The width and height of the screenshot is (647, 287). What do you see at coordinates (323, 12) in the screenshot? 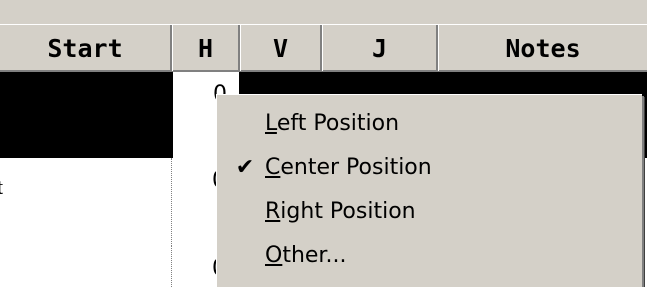
I see `toolbar-strip` at bounding box center [323, 12].